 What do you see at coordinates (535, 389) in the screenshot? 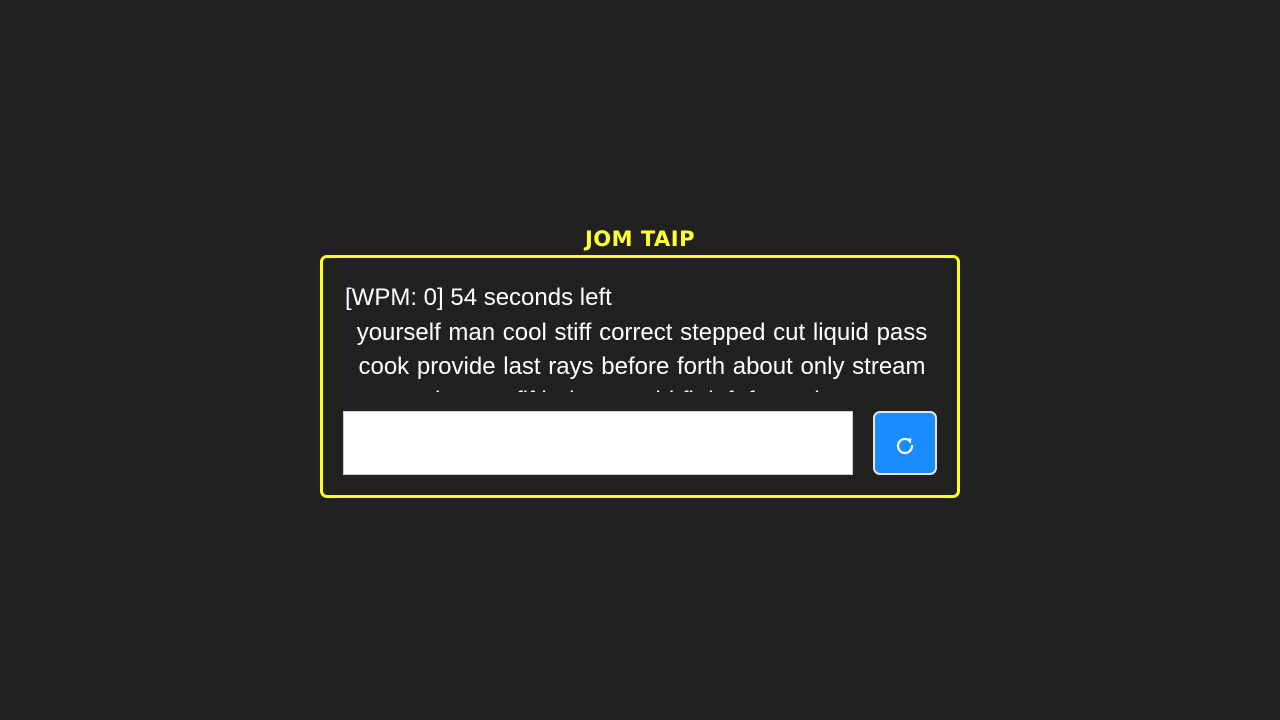
I see `word: fifth` at bounding box center [535, 389].